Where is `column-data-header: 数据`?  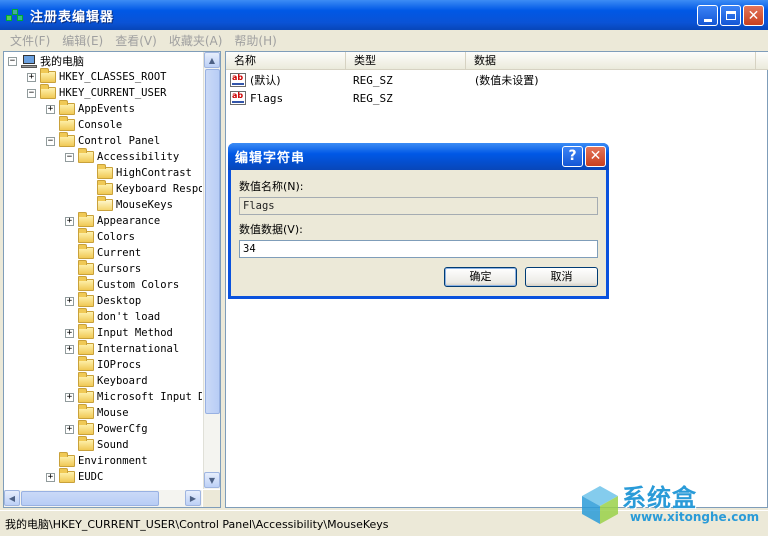 column-data-header: 数据 is located at coordinates (611, 61).